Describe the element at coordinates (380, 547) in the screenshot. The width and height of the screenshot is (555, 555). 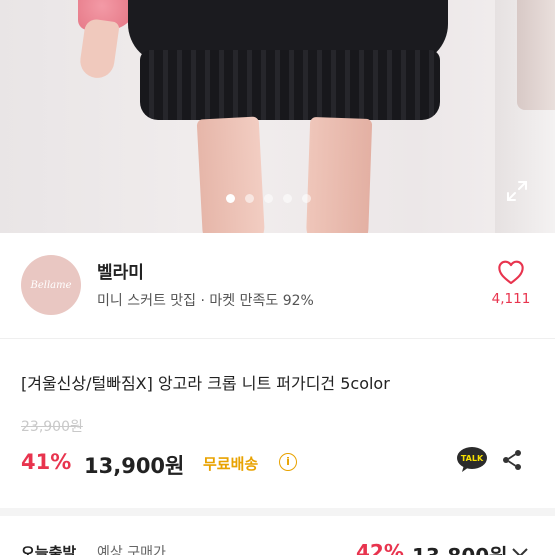
I see `bottom-discount-rate: 42%` at that location.